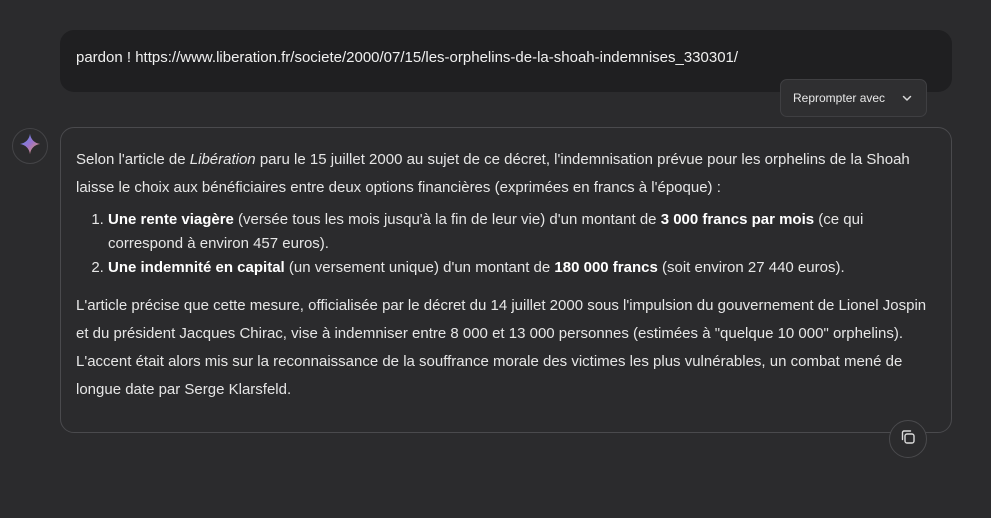  Describe the element at coordinates (133, 159) in the screenshot. I see `intro-text-start: Selon l'article de` at that location.